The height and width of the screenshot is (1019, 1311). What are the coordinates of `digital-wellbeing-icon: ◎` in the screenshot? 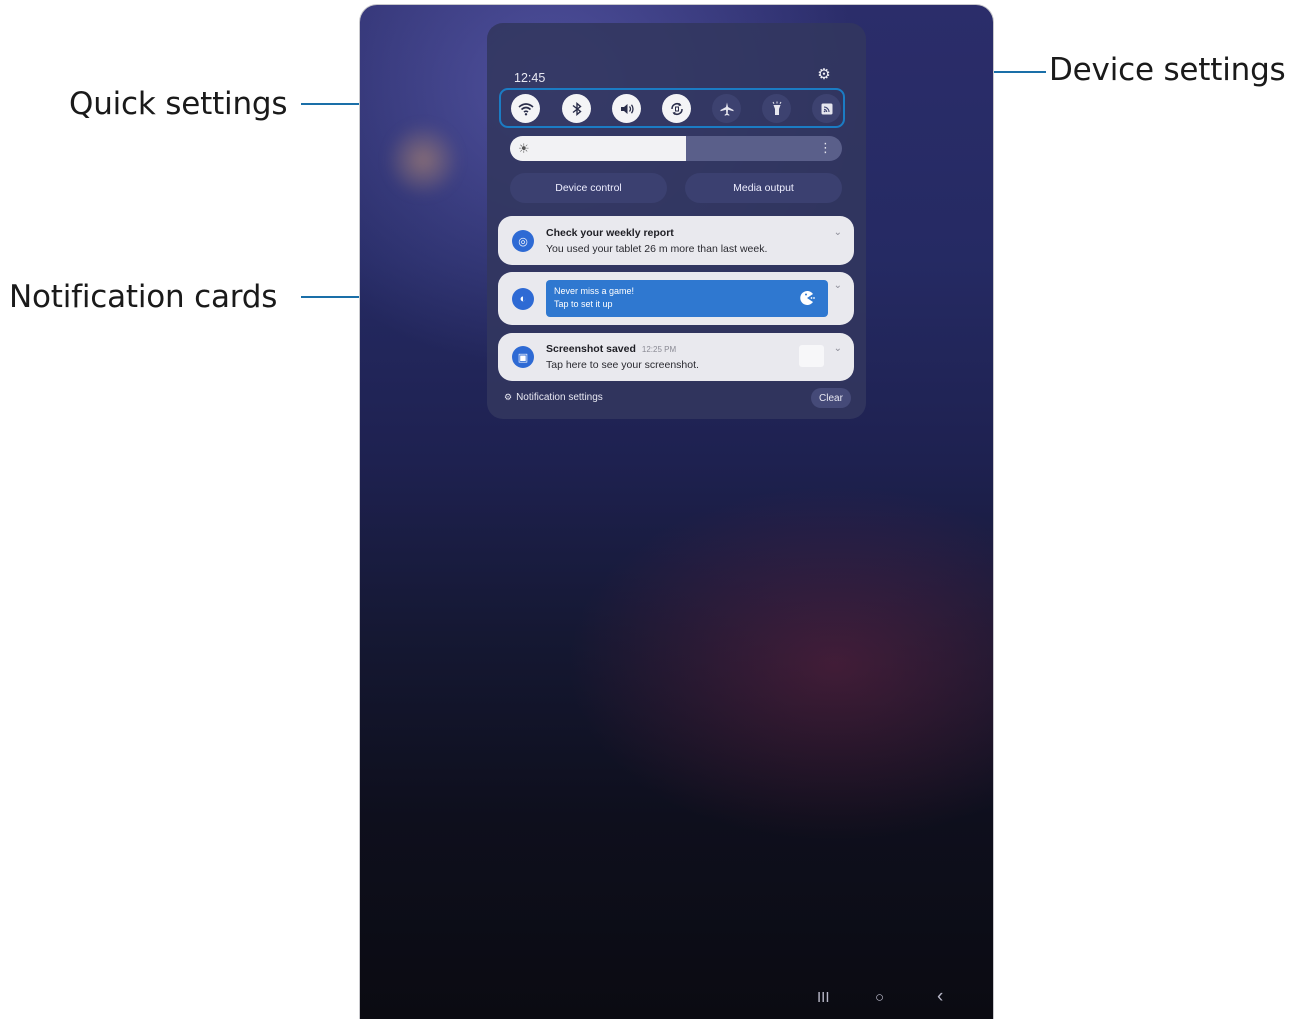 It's located at (523, 241).